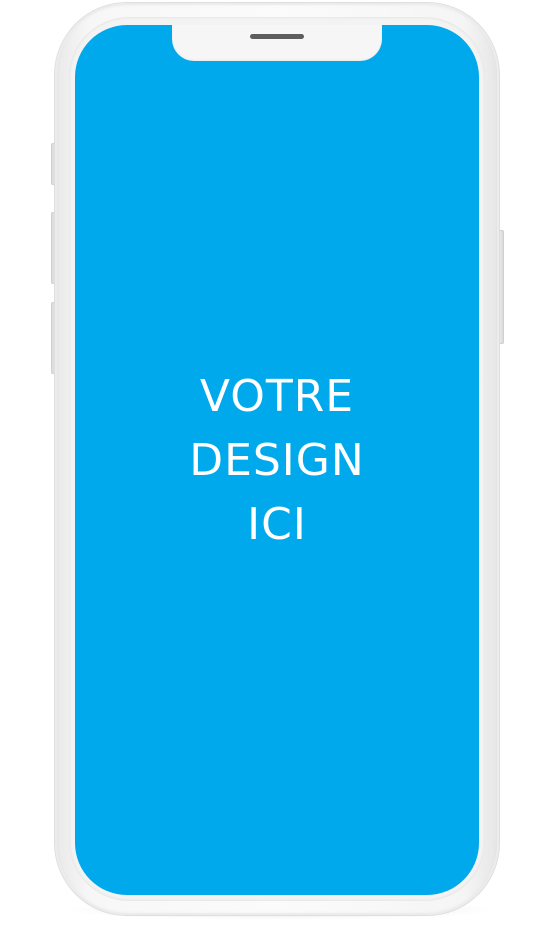  I want to click on notch, so click(277, 43).